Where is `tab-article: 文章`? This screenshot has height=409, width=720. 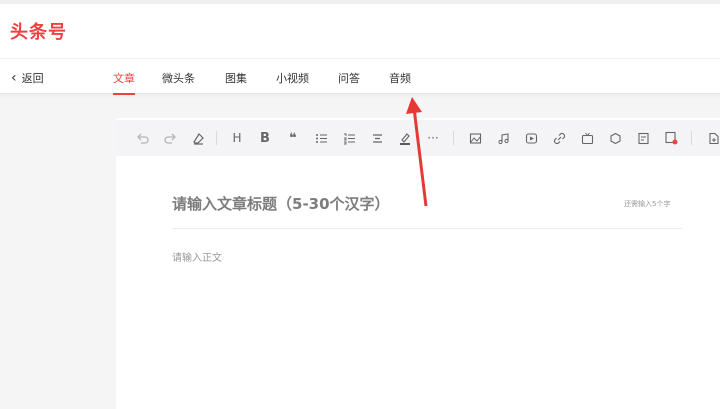 tab-article: 文章 is located at coordinates (124, 82).